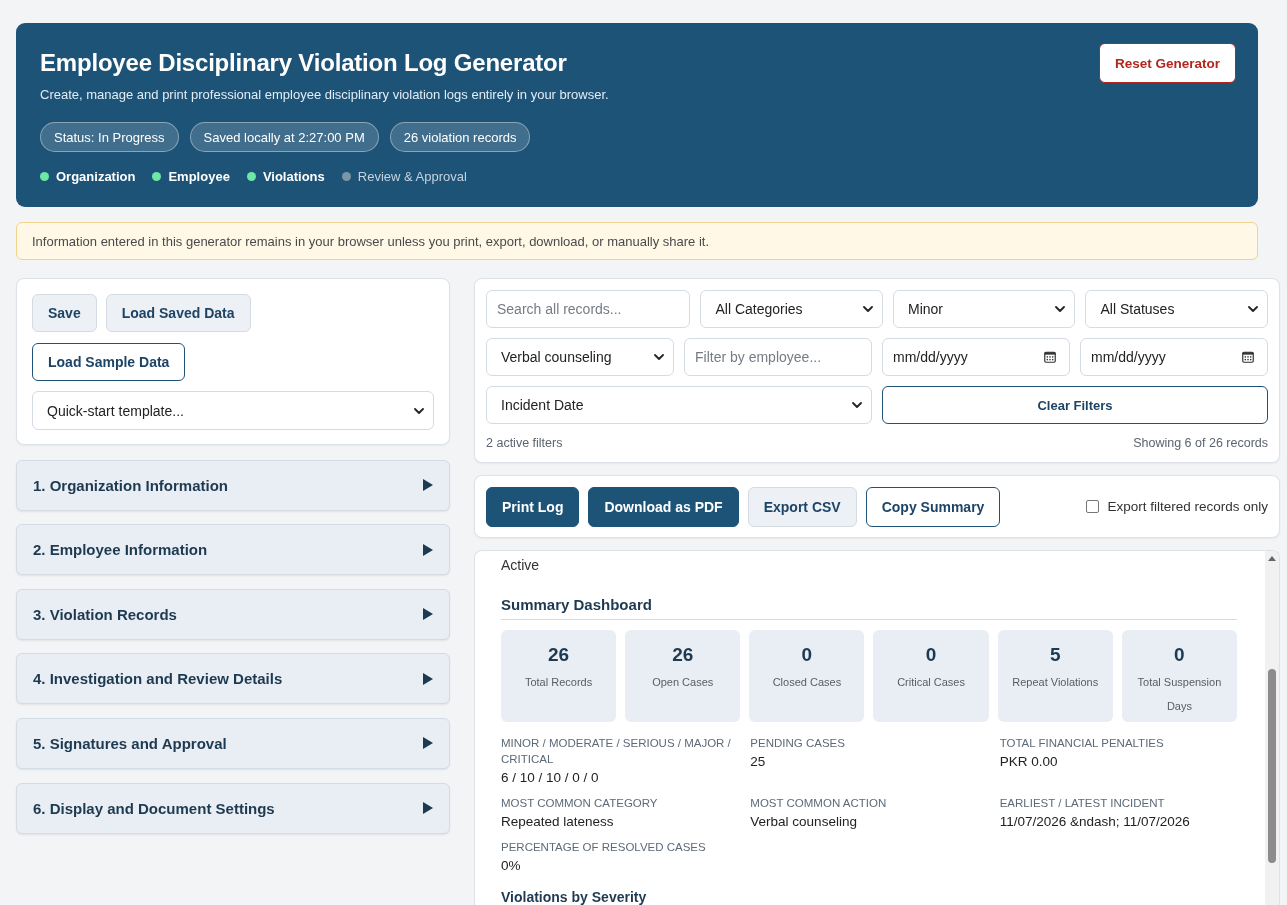 The height and width of the screenshot is (905, 1287). Describe the element at coordinates (807, 682) in the screenshot. I see `stat-label: Closed Cases` at that location.